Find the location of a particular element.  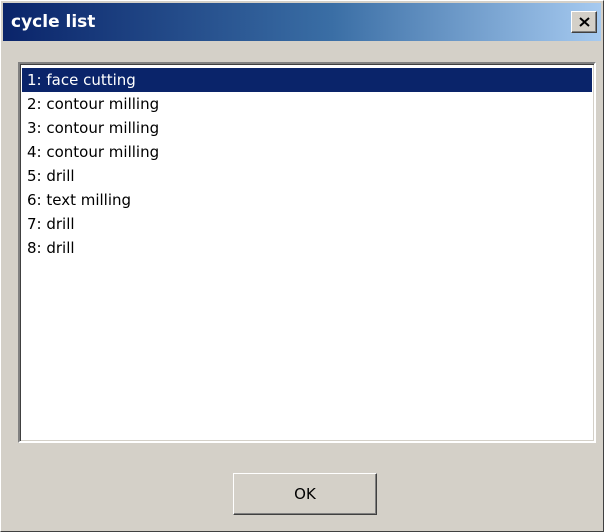

title-bar: cycle list is located at coordinates (302, 22).